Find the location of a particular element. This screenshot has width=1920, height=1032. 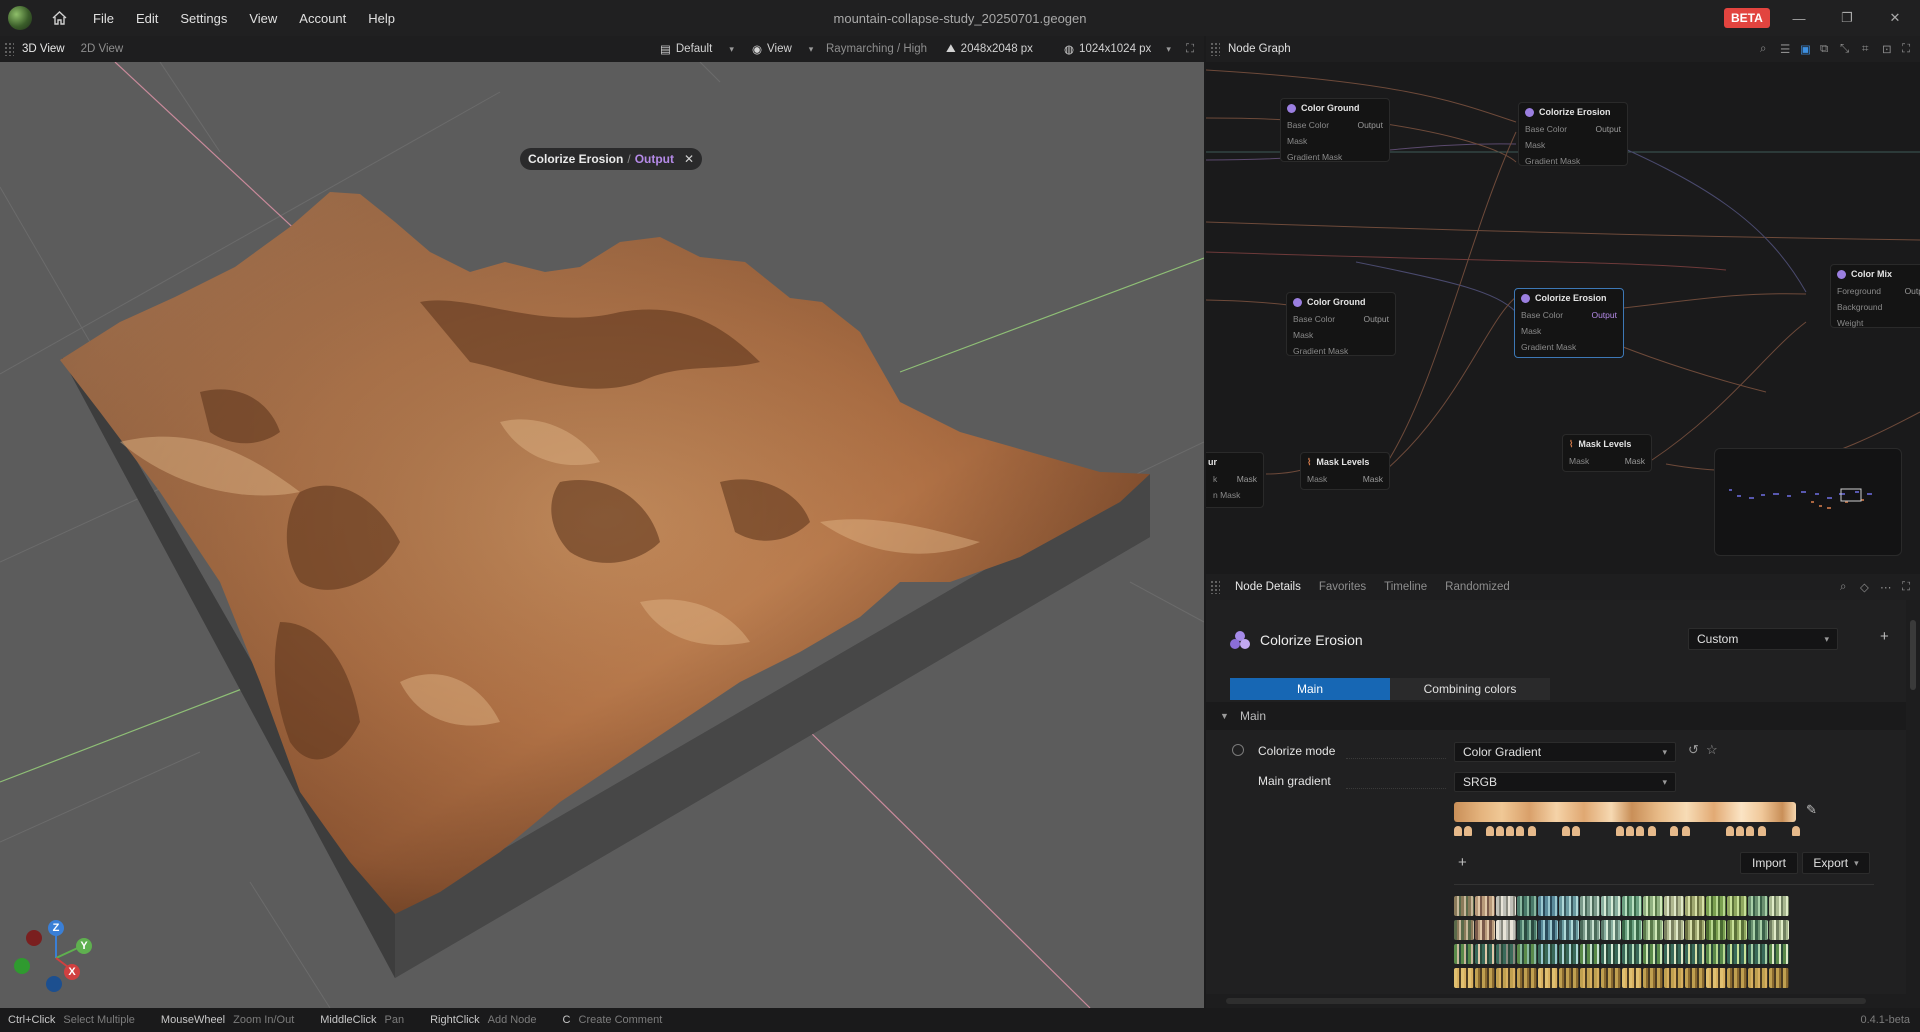

list-icon: ☰ is located at coordinates (1785, 49).